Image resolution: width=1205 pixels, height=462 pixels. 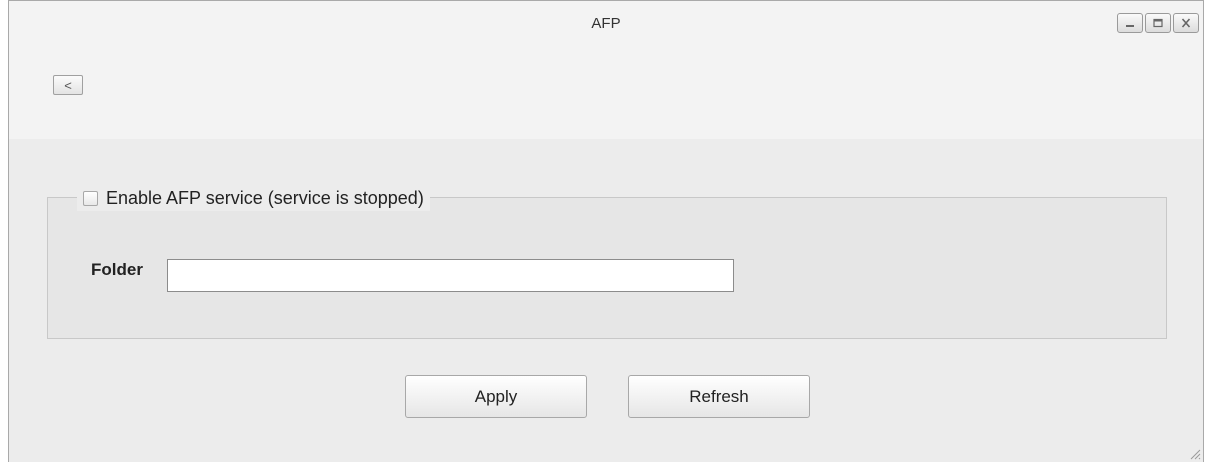 I want to click on window-controls, so click(x=1158, y=23).